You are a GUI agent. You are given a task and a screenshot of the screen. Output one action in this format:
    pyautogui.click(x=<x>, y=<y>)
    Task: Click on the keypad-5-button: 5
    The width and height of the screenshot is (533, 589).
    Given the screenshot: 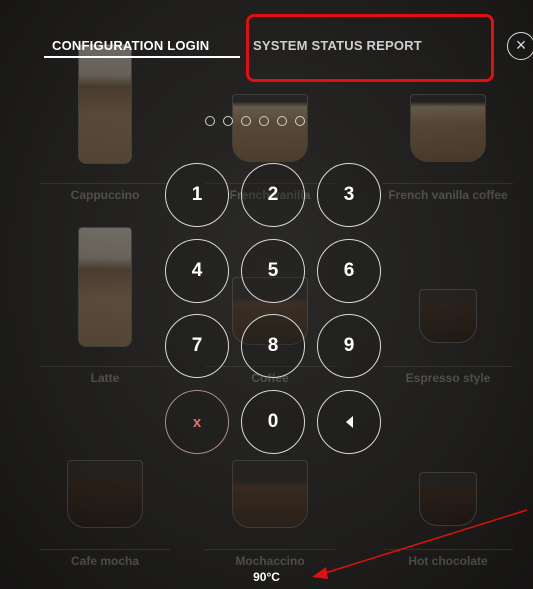 What is the action you would take?
    pyautogui.click(x=273, y=271)
    